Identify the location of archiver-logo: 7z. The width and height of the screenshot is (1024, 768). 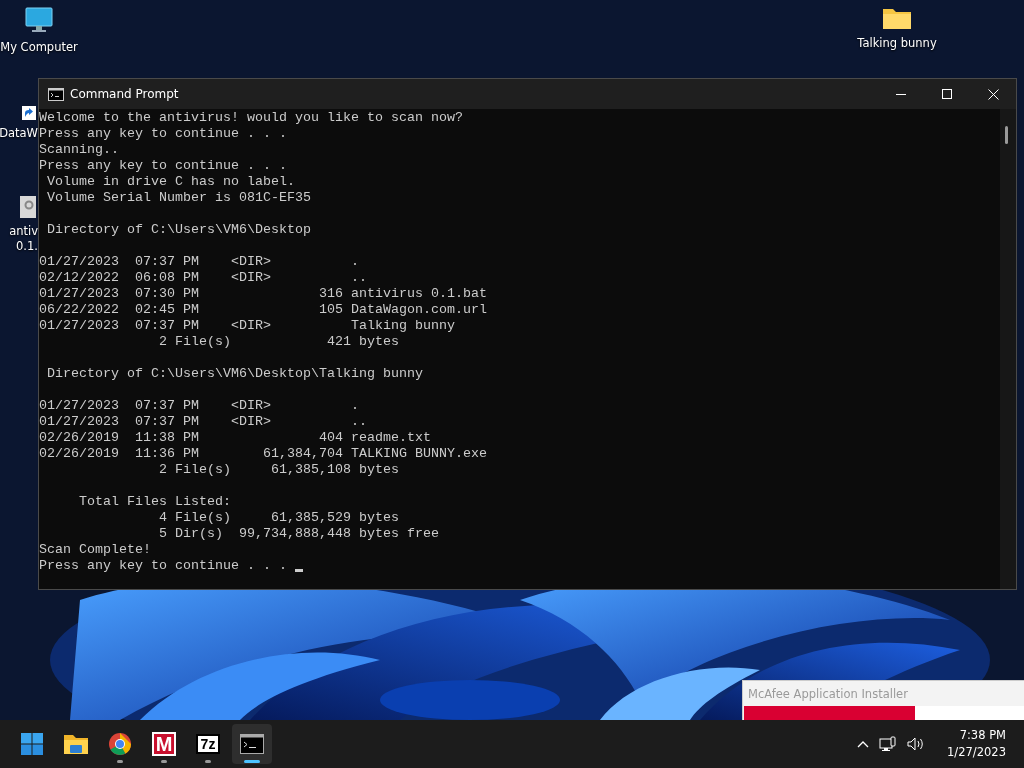
(208, 744).